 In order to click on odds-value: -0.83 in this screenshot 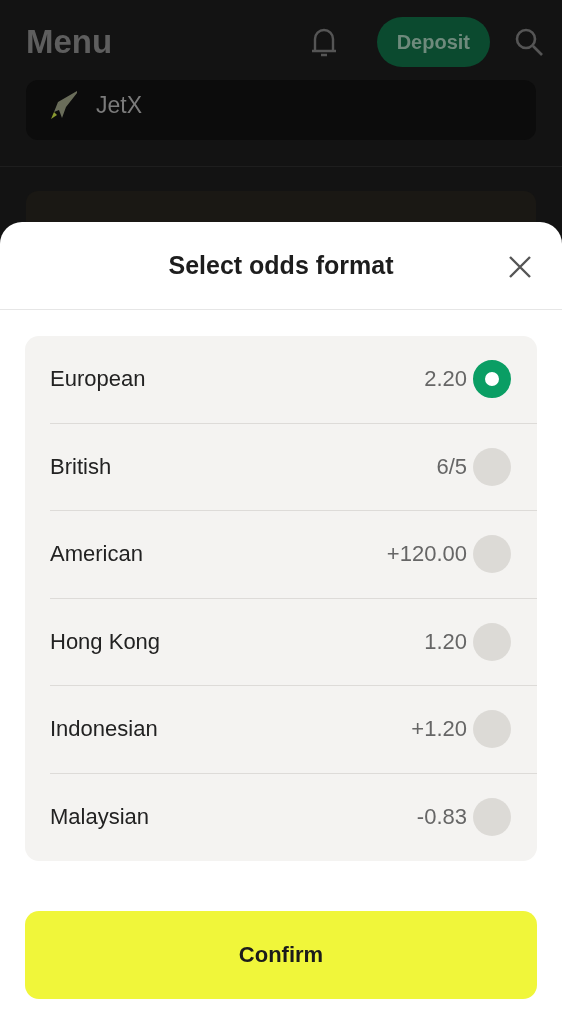, I will do `click(441, 817)`.